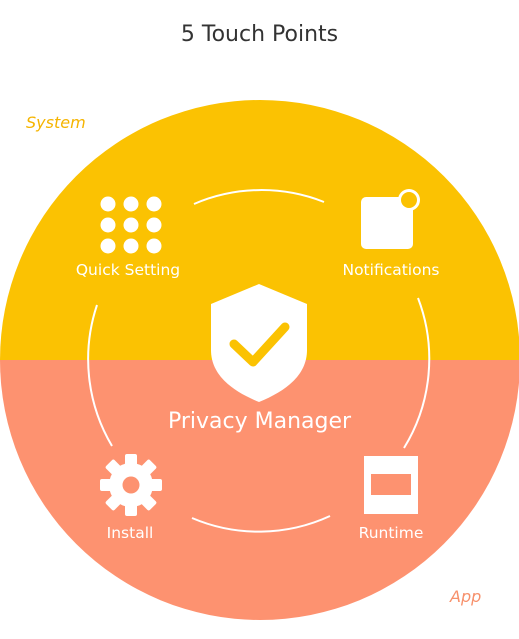  What do you see at coordinates (390, 219) in the screenshot?
I see `notification-badge-icon` at bounding box center [390, 219].